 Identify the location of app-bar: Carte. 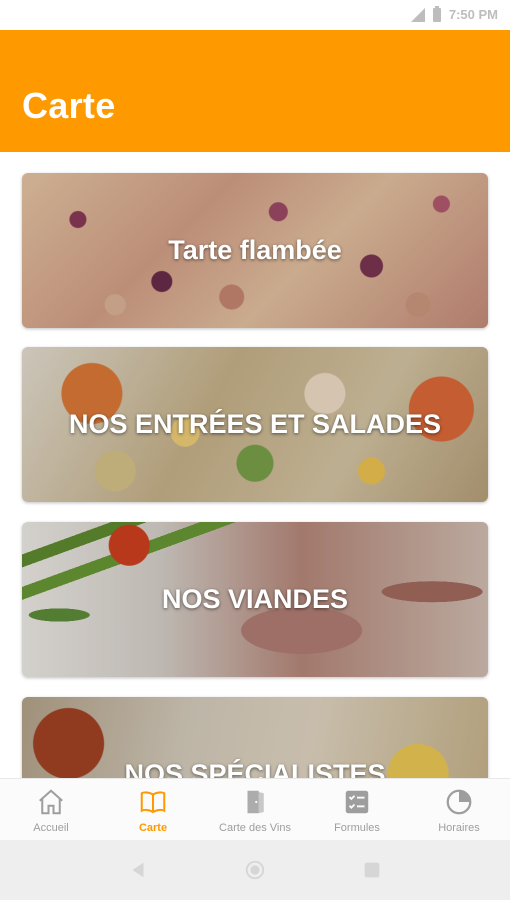
(255, 91).